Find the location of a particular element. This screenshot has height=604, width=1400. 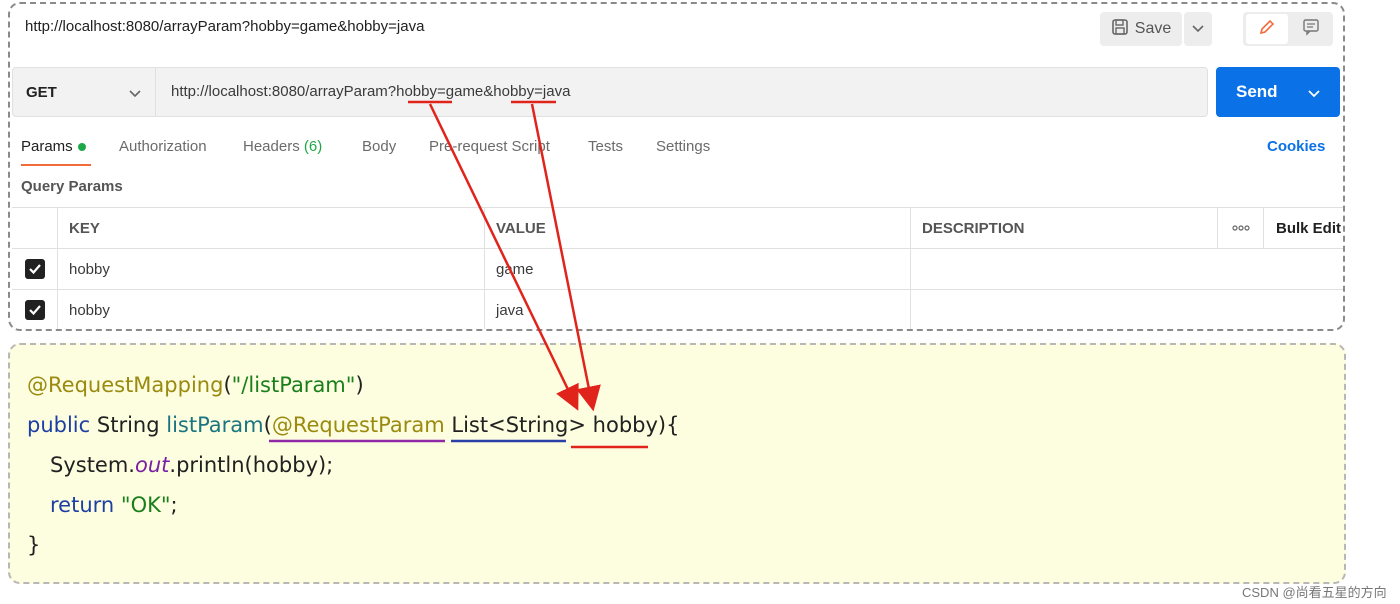

code-token: System. is located at coordinates (92, 465).